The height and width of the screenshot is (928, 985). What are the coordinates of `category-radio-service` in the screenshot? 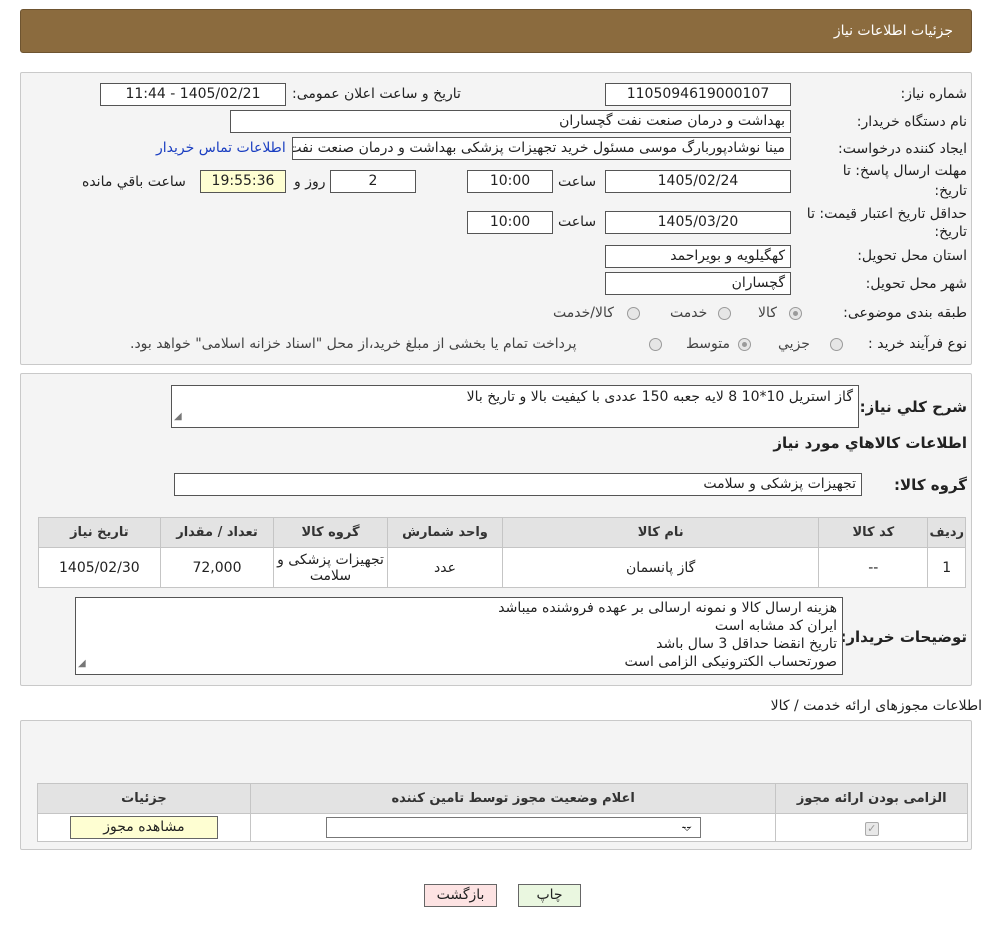 It's located at (724, 313).